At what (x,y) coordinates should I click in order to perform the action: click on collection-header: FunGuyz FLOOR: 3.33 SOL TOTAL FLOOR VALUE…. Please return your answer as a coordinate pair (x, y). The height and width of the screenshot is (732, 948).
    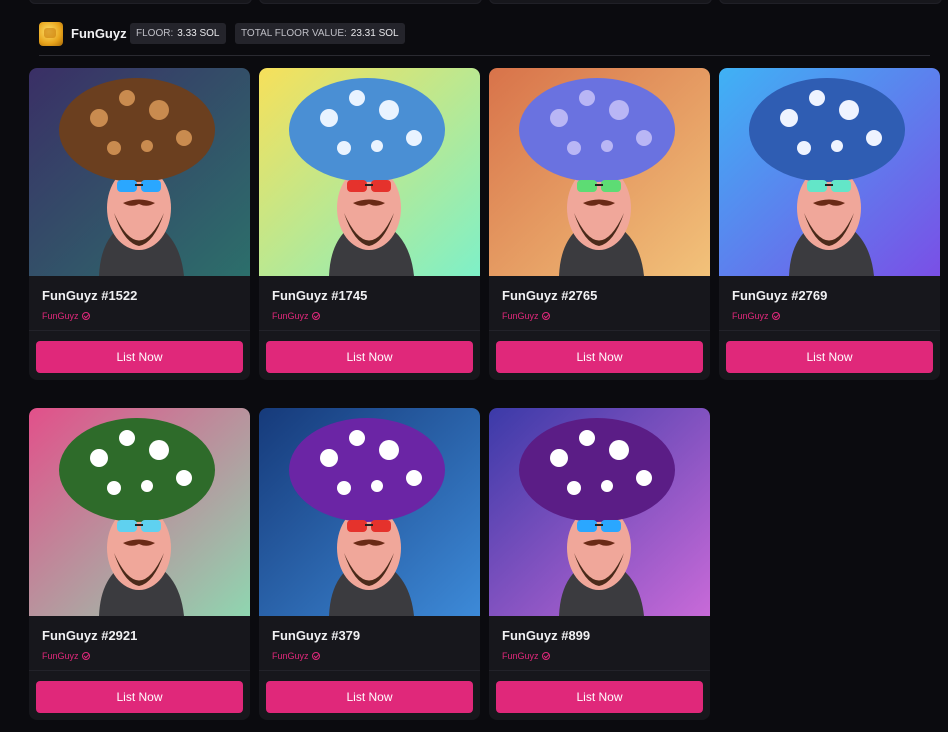
    Looking at the image, I should click on (484, 39).